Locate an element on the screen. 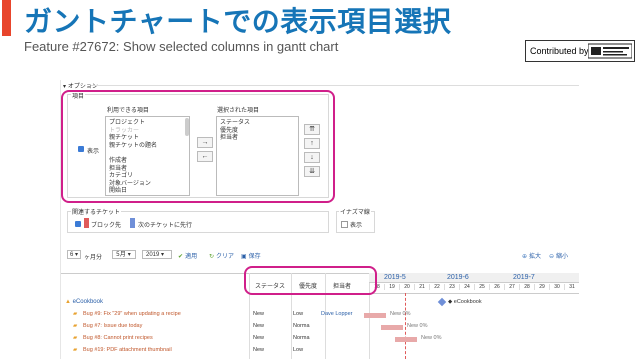 This screenshot has width=638, height=359. zoom-out-link: ⊖ 縮小 is located at coordinates (558, 255).